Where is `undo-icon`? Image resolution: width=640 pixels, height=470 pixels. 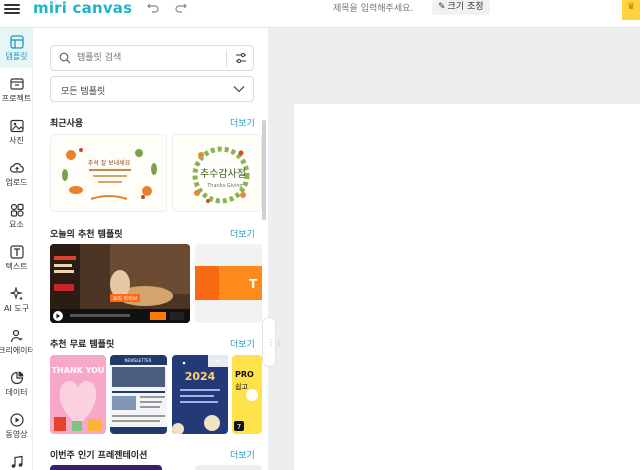 undo-icon is located at coordinates (153, 7).